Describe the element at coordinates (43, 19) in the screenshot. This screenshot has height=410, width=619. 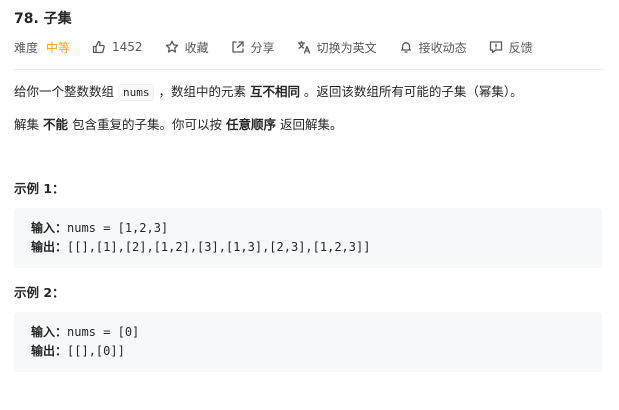
I see `problem-title: 78. 子集` at that location.